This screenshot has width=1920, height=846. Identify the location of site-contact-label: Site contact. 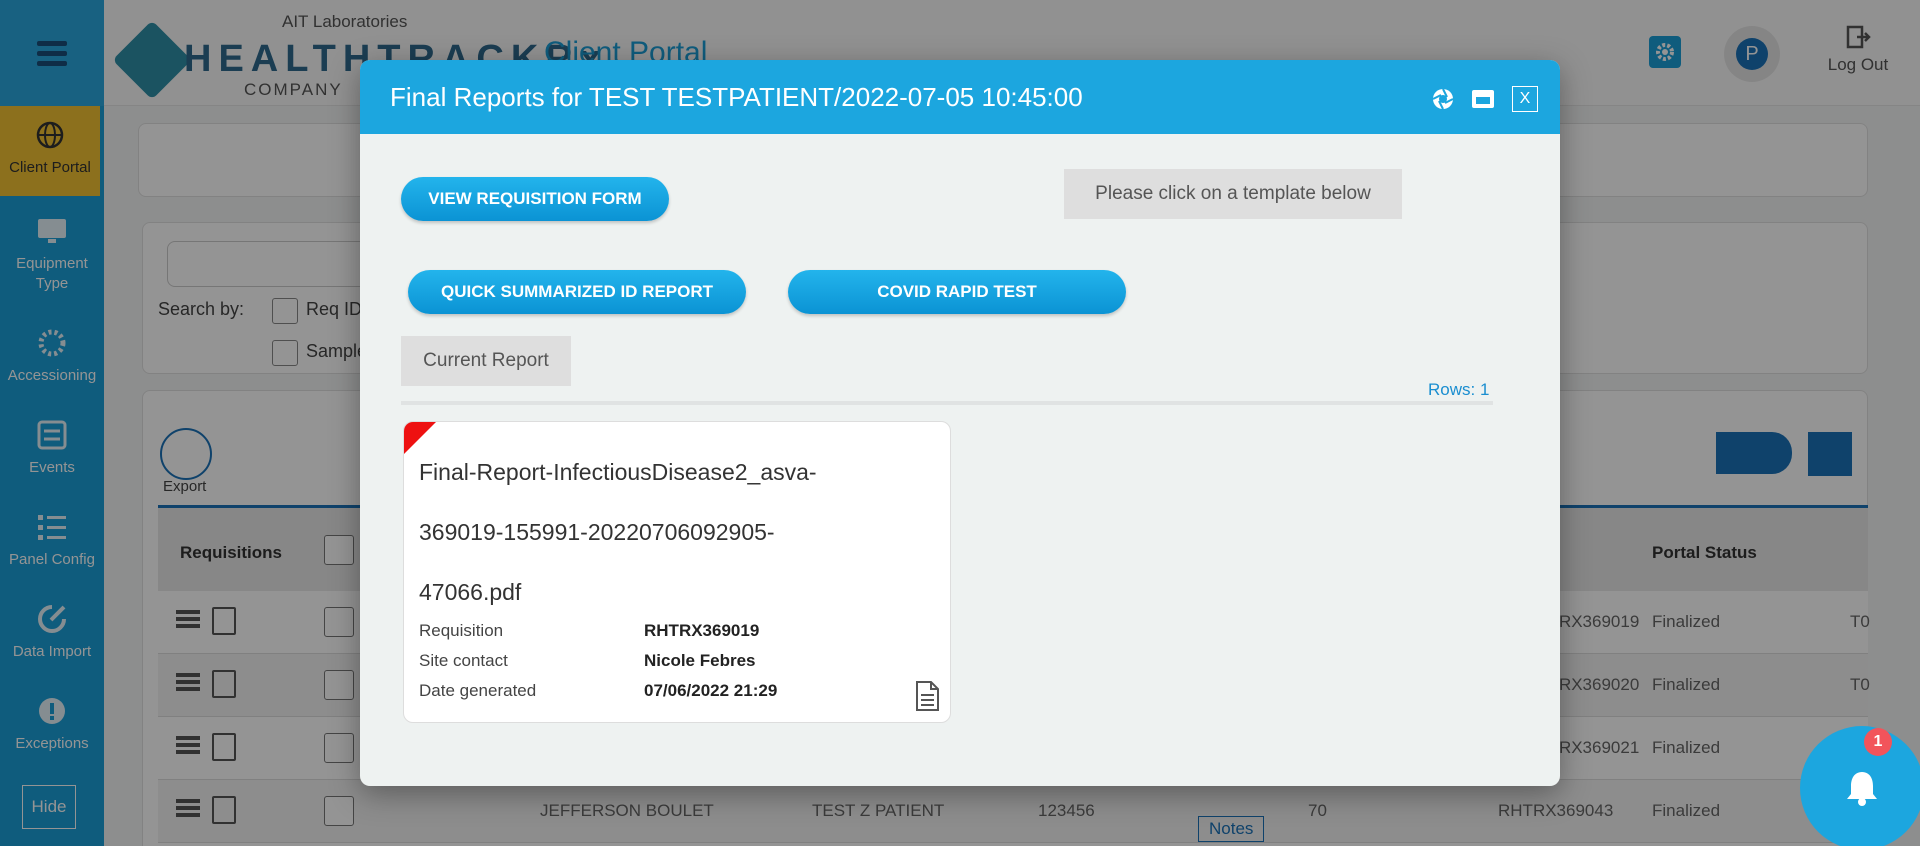
(463, 660).